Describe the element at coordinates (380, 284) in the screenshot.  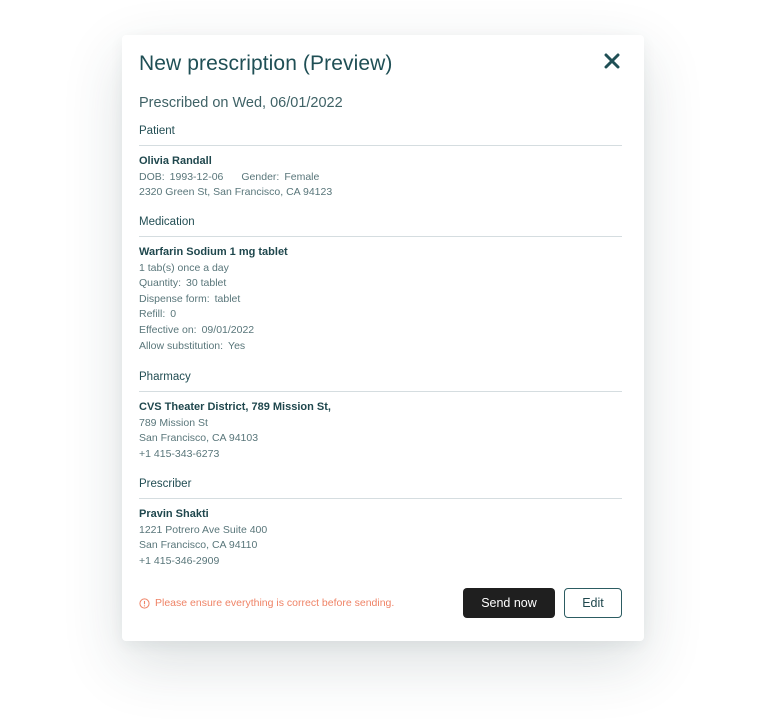
I see `medication-quantity: Quantity: 30 tablet` at that location.